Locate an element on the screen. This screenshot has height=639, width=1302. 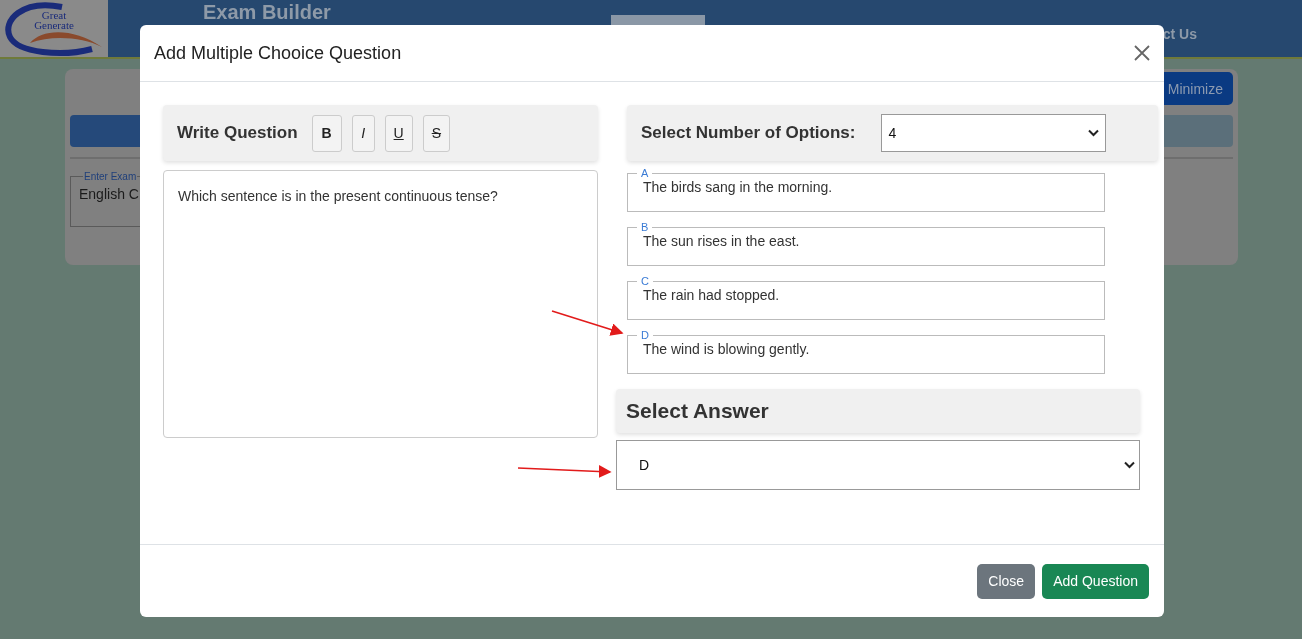
format-button: S is located at coordinates (436, 133).